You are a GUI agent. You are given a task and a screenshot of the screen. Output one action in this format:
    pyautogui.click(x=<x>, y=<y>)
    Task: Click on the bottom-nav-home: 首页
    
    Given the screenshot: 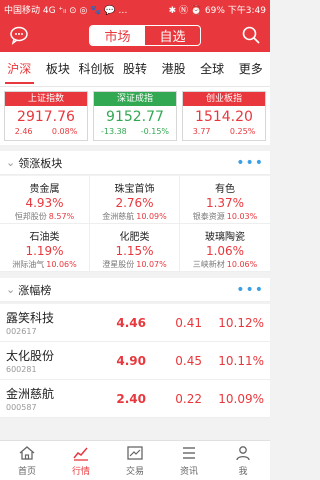 What is the action you would take?
    pyautogui.click(x=27, y=460)
    